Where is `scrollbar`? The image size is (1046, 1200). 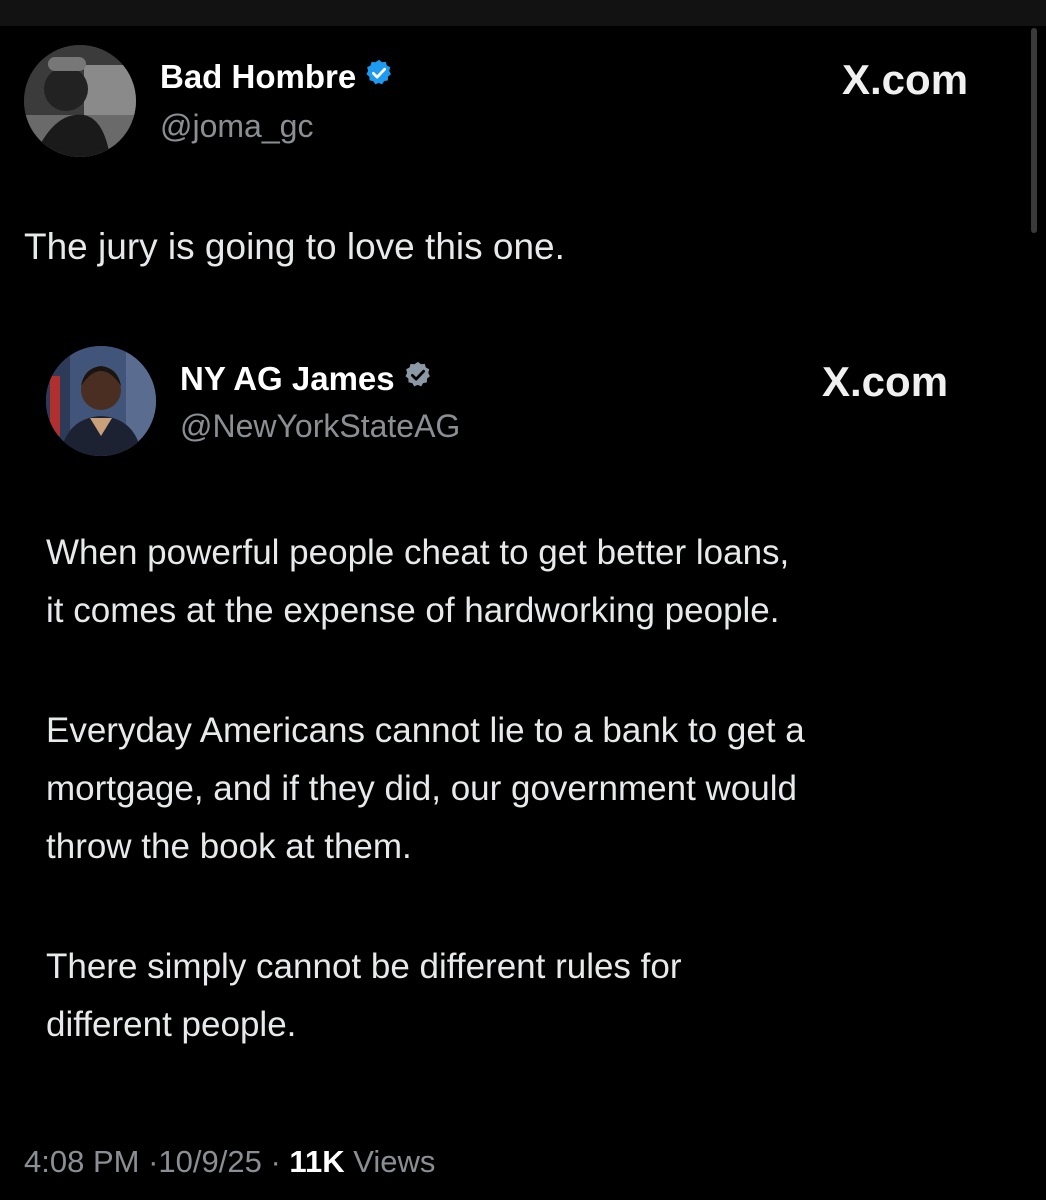 scrollbar is located at coordinates (1034, 130).